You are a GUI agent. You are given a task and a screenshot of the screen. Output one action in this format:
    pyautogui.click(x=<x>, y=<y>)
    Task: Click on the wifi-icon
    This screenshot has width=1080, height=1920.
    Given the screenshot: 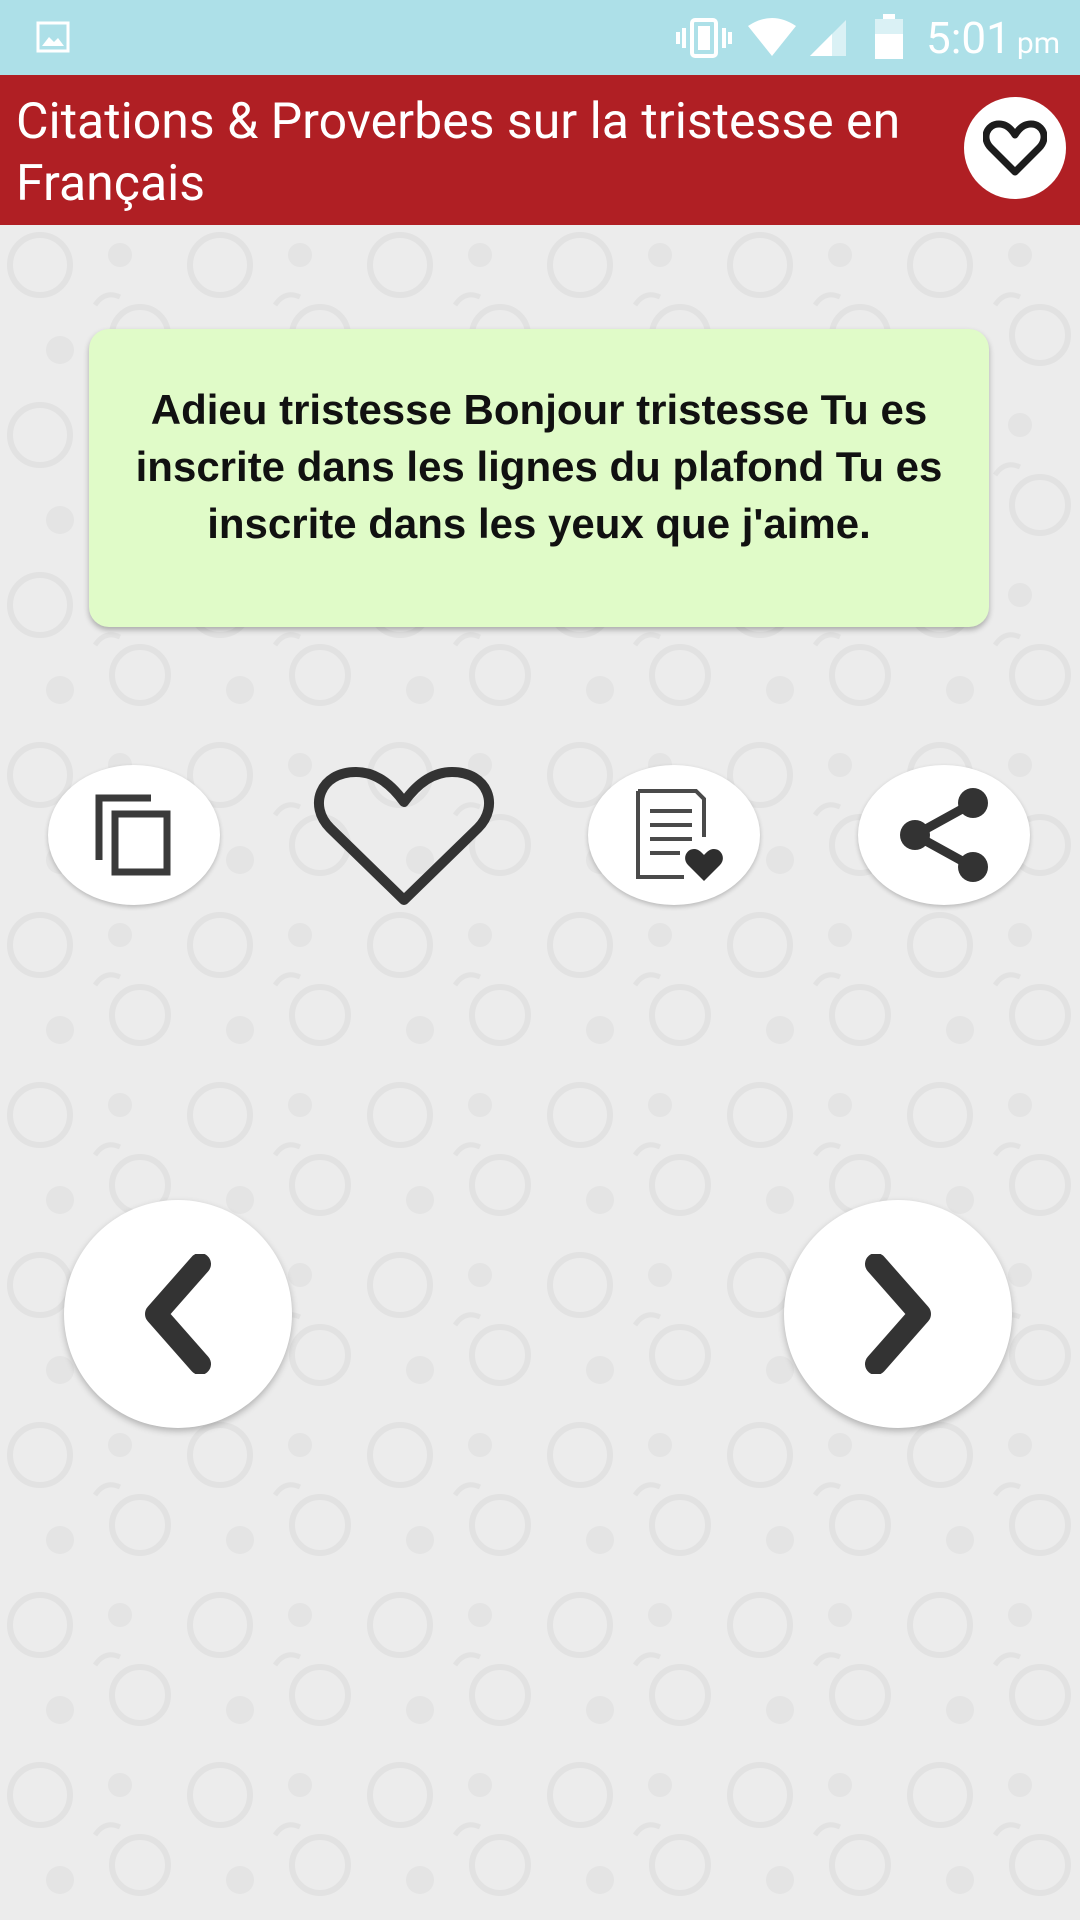 What is the action you would take?
    pyautogui.click(x=772, y=37)
    